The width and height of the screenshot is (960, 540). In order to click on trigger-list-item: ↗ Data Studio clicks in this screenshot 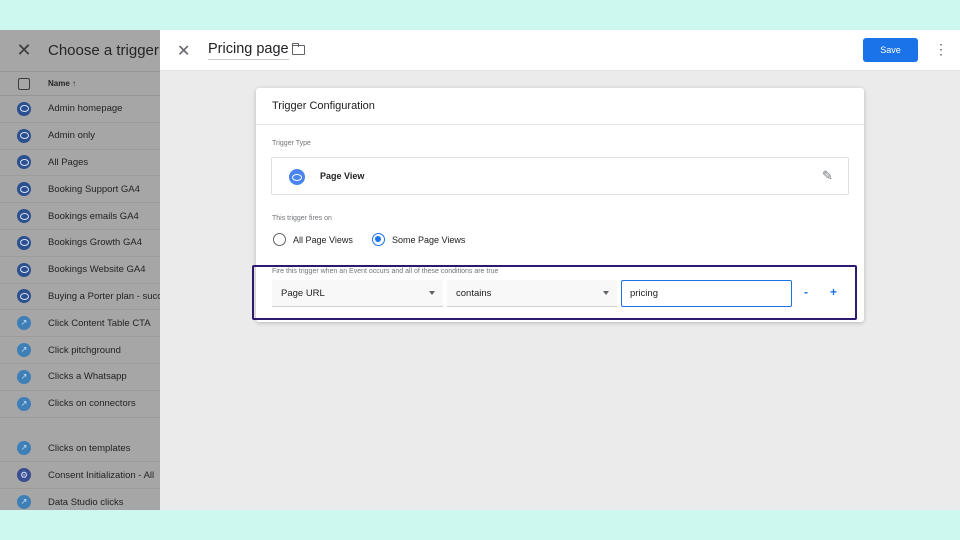, I will do `click(80, 499)`.